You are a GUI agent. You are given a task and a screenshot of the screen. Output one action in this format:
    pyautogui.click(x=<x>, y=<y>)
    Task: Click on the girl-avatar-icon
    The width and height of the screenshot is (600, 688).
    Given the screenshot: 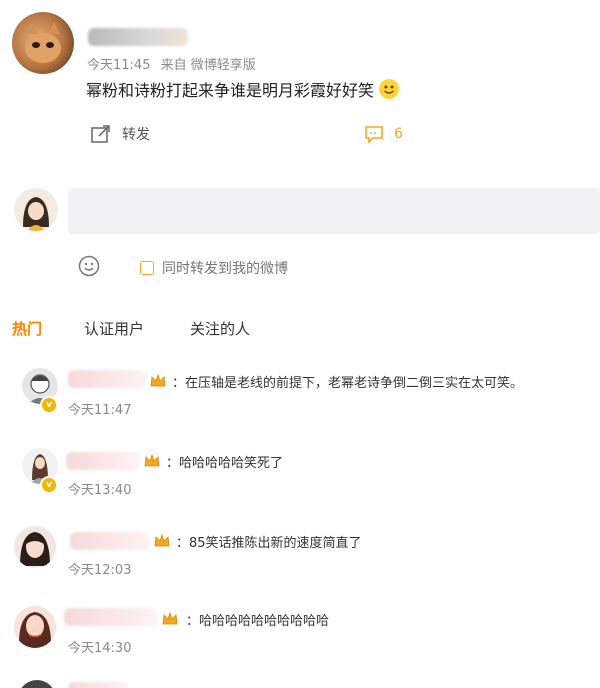 What is the action you would take?
    pyautogui.click(x=36, y=214)
    